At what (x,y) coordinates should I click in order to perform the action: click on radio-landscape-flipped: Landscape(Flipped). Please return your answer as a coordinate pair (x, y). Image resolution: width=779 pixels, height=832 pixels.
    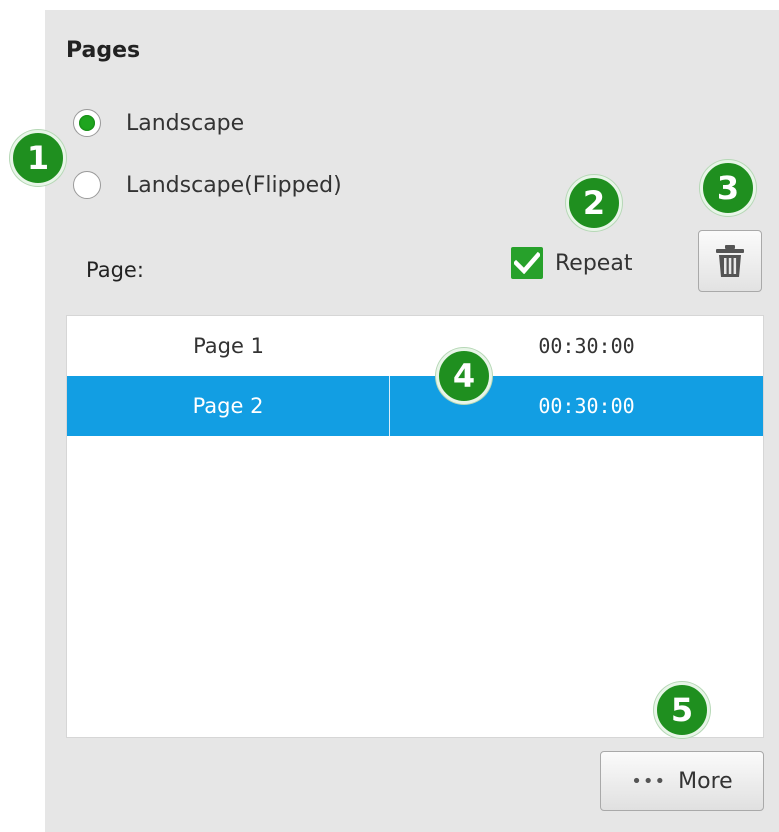
    Looking at the image, I should click on (207, 185).